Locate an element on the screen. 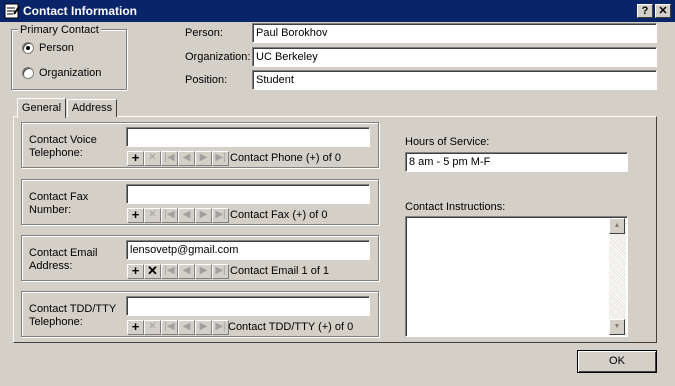 The image size is (675, 386). contact-voice-label: Contact Voice Telephone: is located at coordinates (63, 147).